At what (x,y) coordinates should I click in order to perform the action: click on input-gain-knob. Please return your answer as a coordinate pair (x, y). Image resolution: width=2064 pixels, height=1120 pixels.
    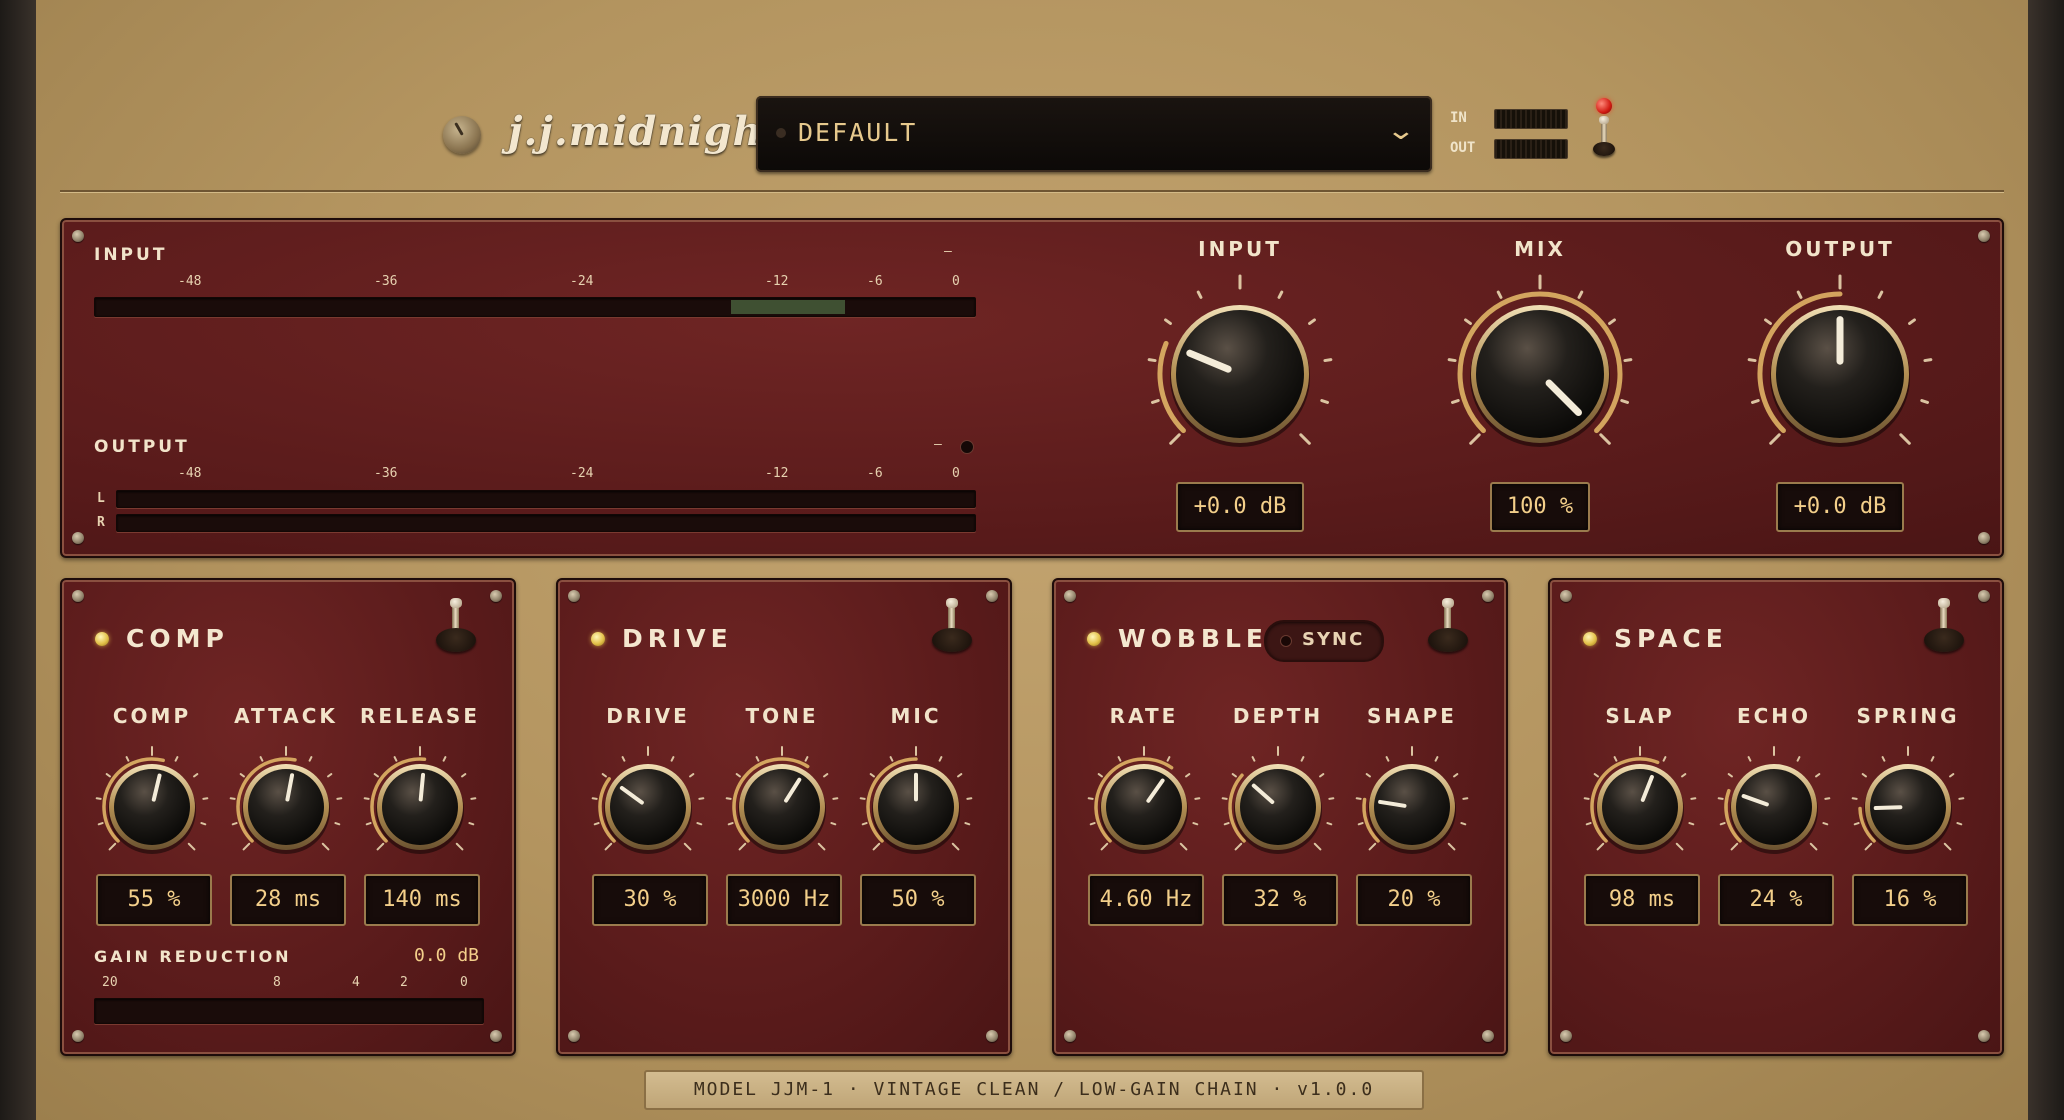
    Looking at the image, I should click on (1240, 367).